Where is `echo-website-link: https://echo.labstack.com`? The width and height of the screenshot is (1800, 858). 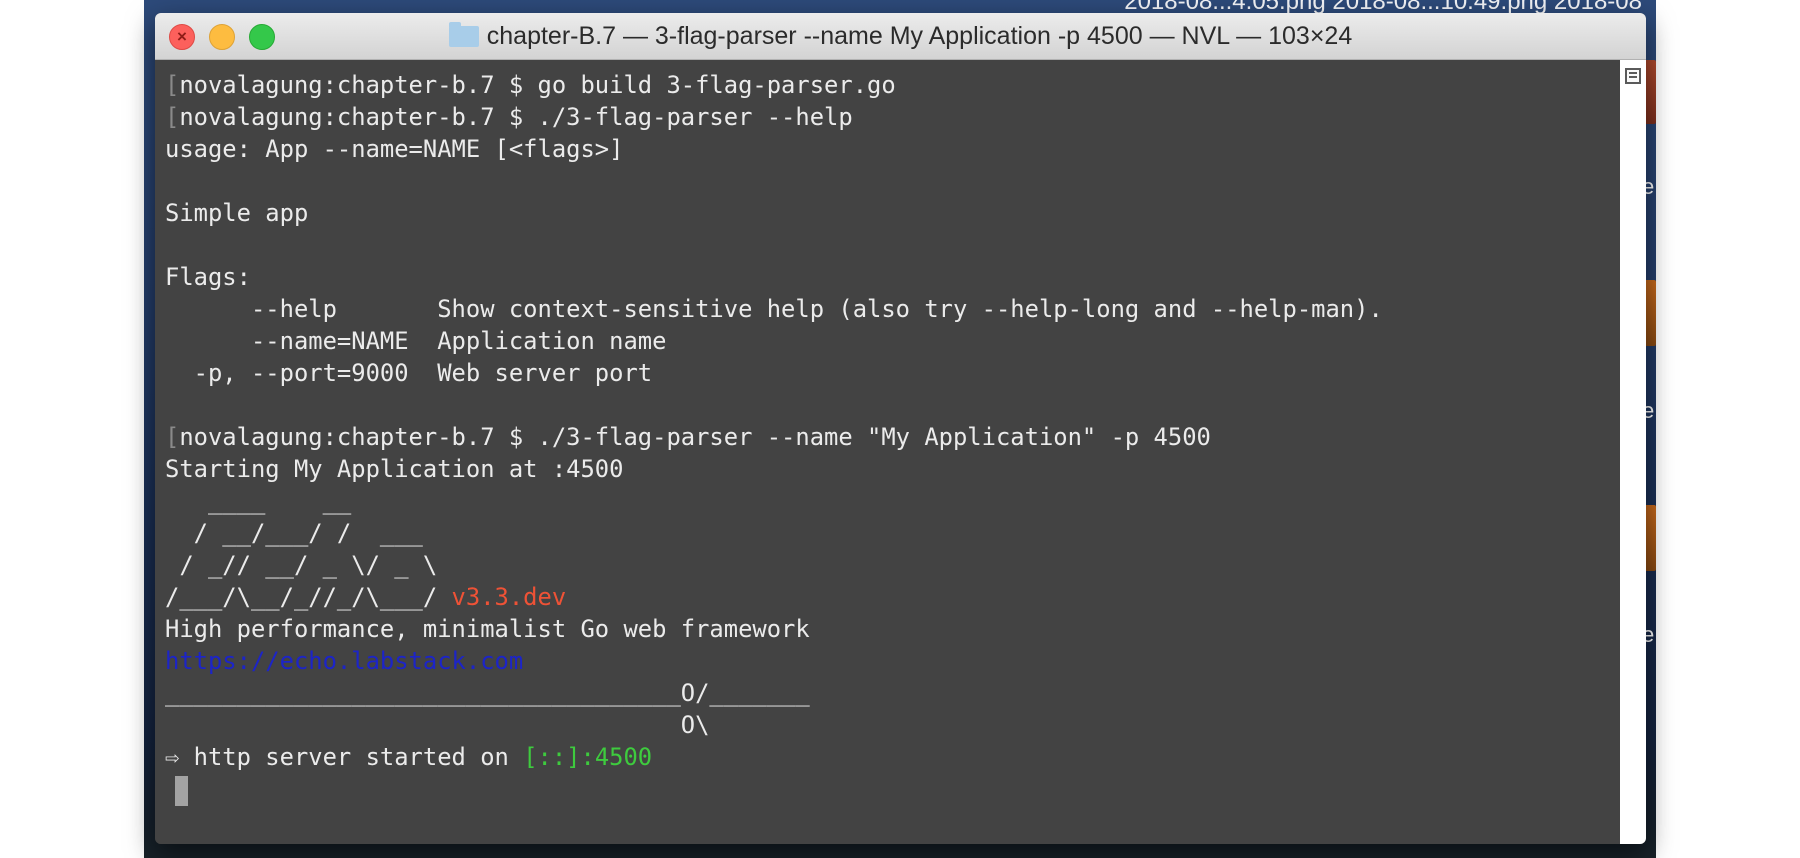
echo-website-link: https://echo.labstack.com is located at coordinates (774, 661).